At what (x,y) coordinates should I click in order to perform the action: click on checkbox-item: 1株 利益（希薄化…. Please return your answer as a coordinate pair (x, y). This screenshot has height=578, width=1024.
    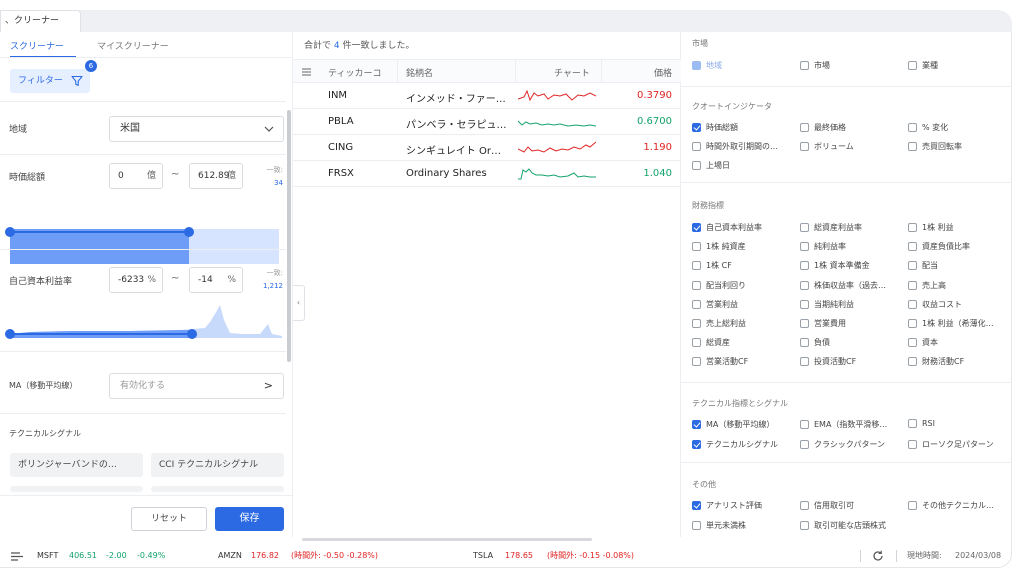
    Looking at the image, I should click on (951, 323).